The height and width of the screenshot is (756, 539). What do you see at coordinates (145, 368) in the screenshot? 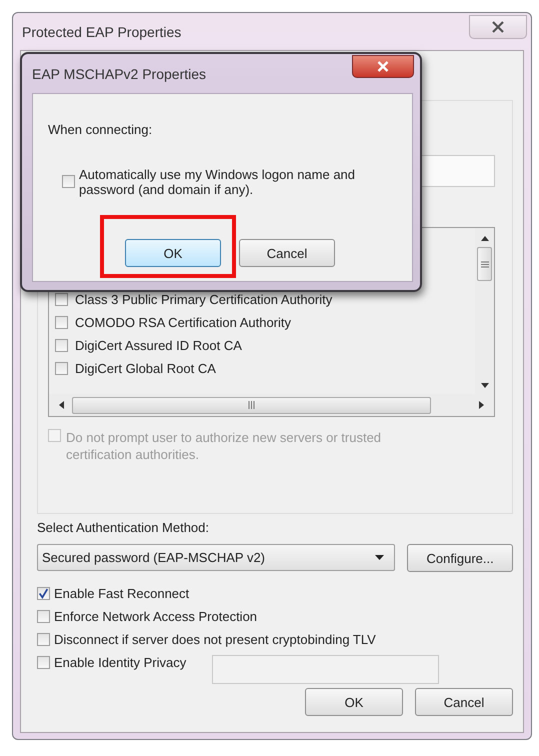
I see `certificate-name: DigiCert Global Root CA` at bounding box center [145, 368].